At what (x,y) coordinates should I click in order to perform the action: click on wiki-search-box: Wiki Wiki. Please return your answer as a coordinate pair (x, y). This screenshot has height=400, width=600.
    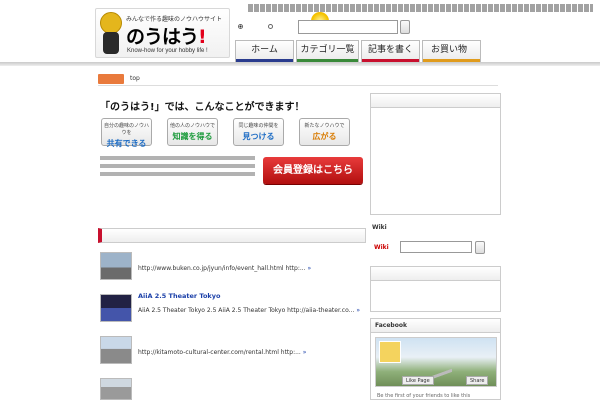
    Looking at the image, I should click on (435, 239).